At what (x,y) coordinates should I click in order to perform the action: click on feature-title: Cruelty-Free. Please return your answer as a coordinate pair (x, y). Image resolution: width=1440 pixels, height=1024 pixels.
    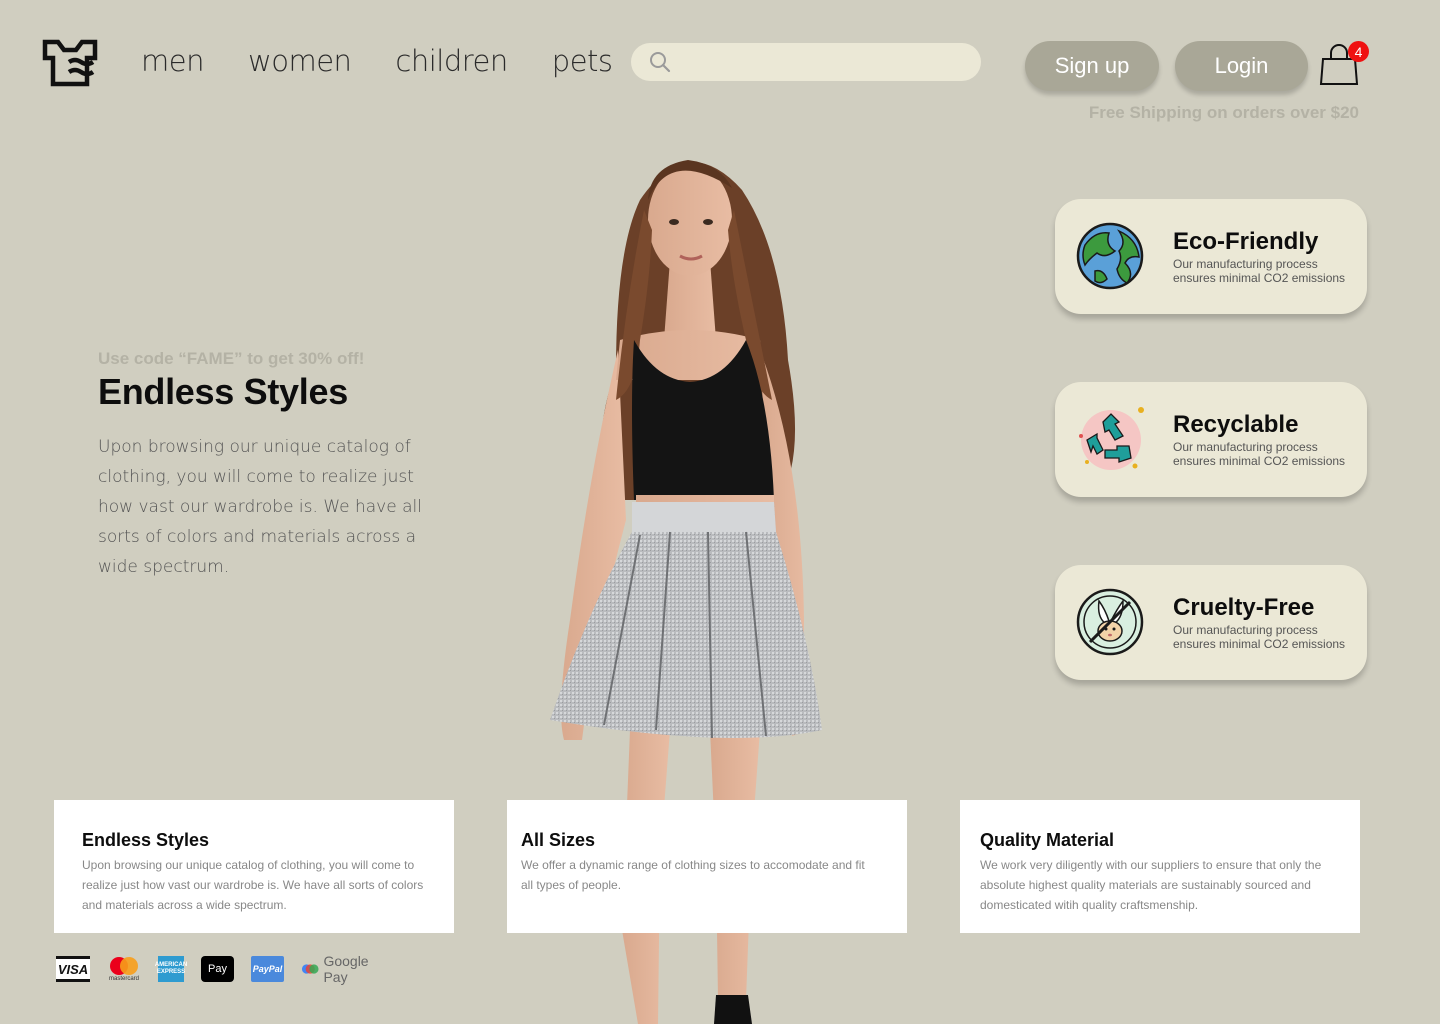
    Looking at the image, I should click on (1244, 607).